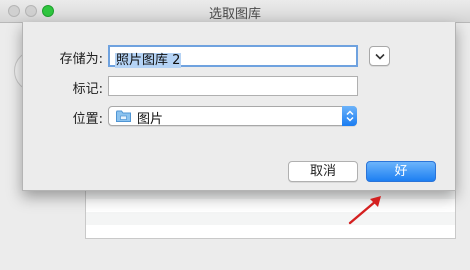 This screenshot has height=270, width=470. Describe the element at coordinates (123, 116) in the screenshot. I see `folder-icon` at that location.